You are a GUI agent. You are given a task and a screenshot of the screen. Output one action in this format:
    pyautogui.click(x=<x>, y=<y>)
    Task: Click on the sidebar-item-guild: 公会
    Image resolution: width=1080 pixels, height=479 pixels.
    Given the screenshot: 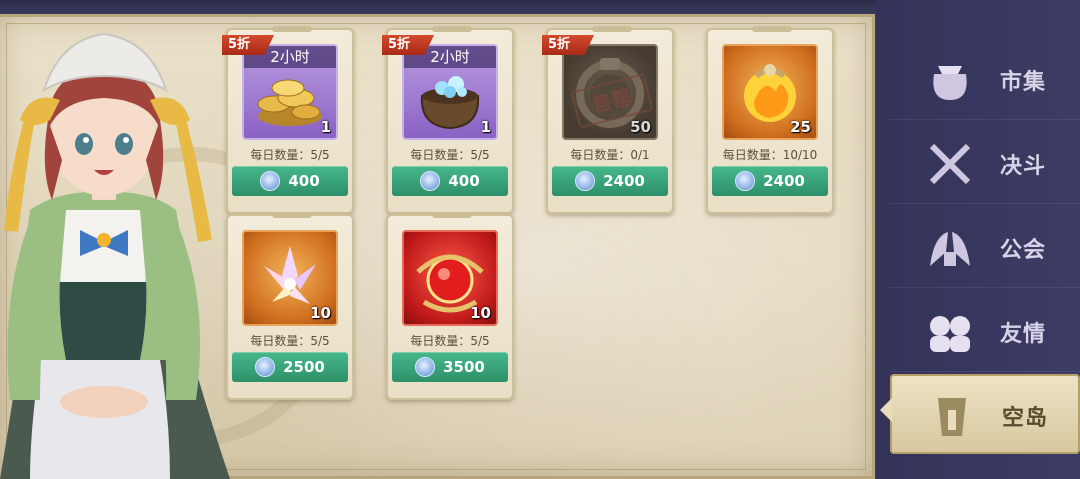 What is the action you would take?
    pyautogui.click(x=985, y=248)
    